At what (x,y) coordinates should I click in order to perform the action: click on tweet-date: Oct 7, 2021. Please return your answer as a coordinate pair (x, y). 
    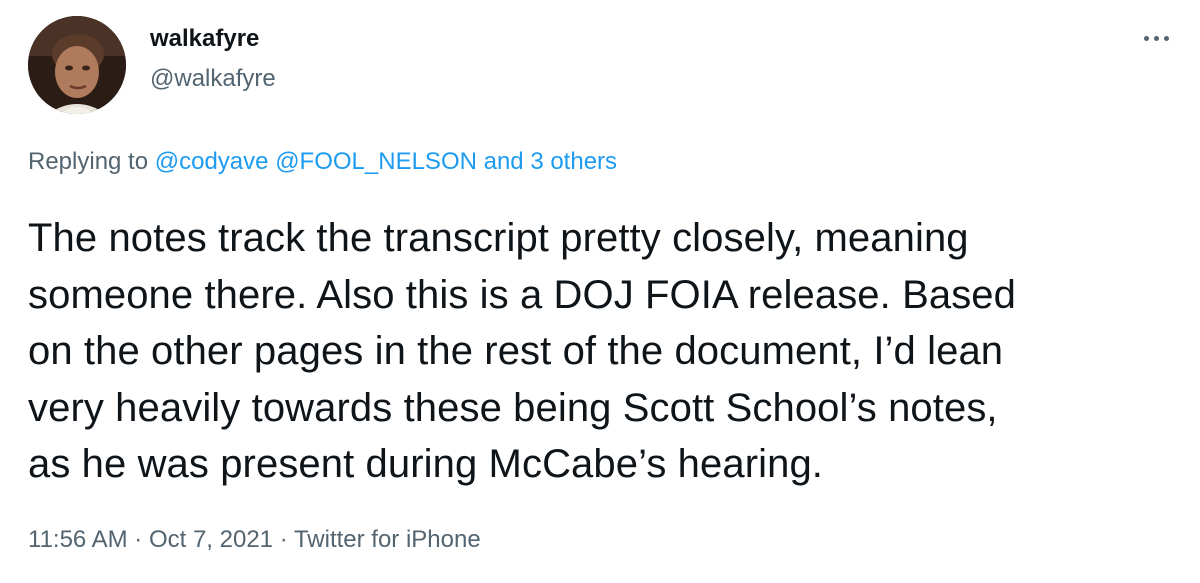
    Looking at the image, I should click on (211, 539).